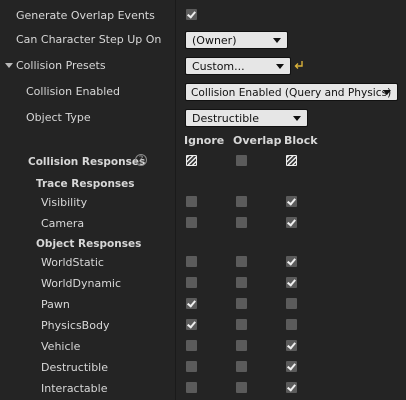 The image size is (406, 400). What do you see at coordinates (55, 304) in the screenshot?
I see `object-row-label: Pawn` at bounding box center [55, 304].